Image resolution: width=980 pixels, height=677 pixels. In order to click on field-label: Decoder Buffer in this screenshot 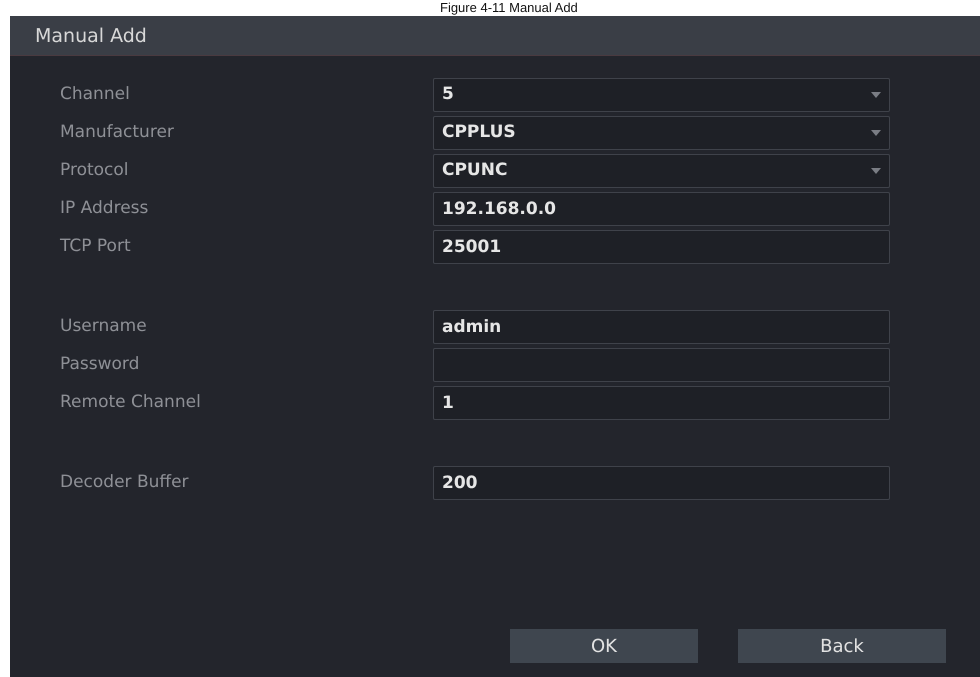, I will do `click(124, 482)`.